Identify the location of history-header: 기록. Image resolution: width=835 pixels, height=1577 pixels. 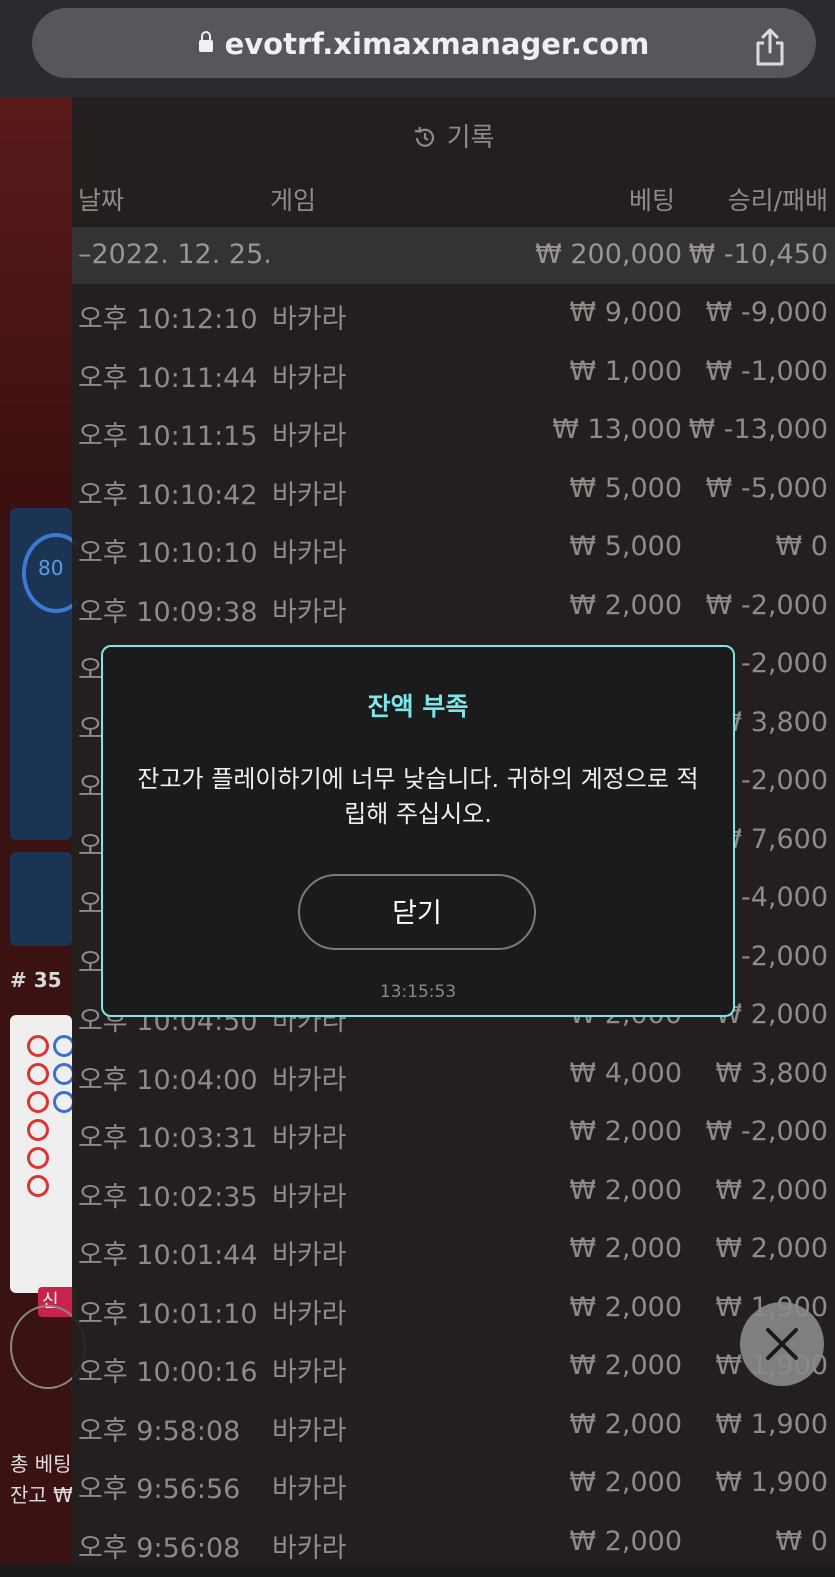
(453, 131).